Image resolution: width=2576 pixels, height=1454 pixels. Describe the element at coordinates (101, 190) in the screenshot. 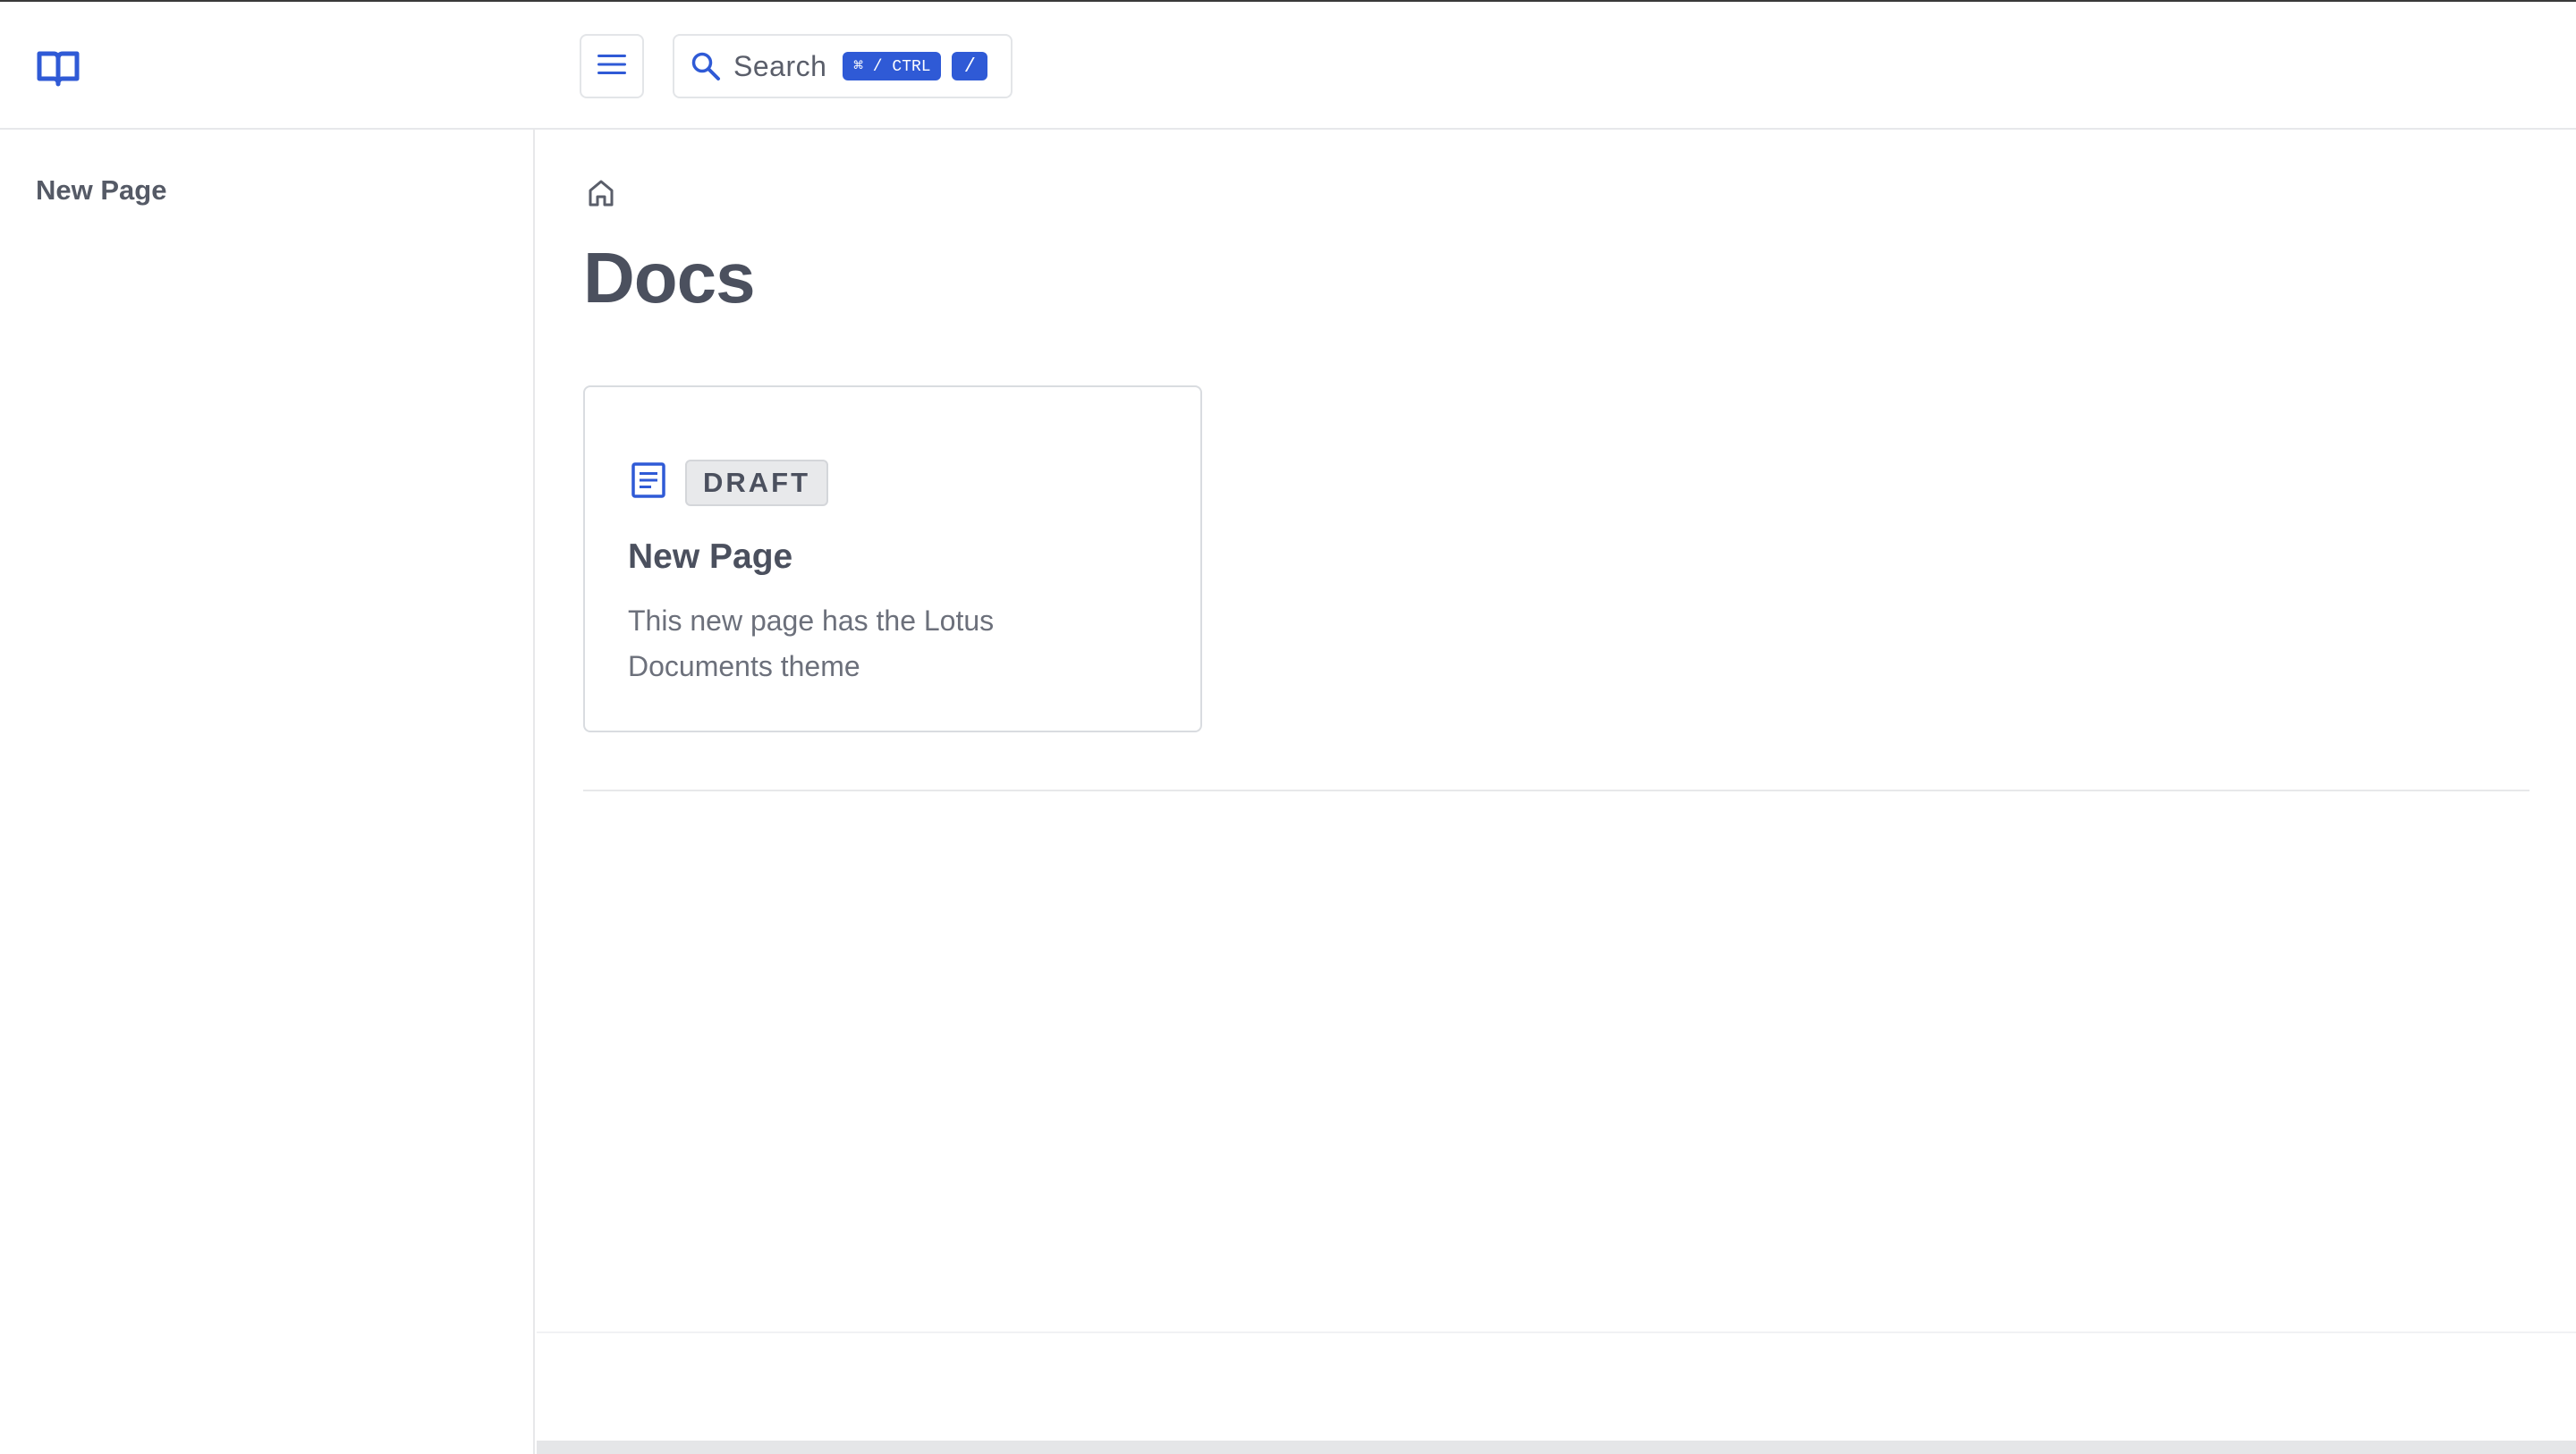

I see `sidebar-item-new-page: New Page` at that location.